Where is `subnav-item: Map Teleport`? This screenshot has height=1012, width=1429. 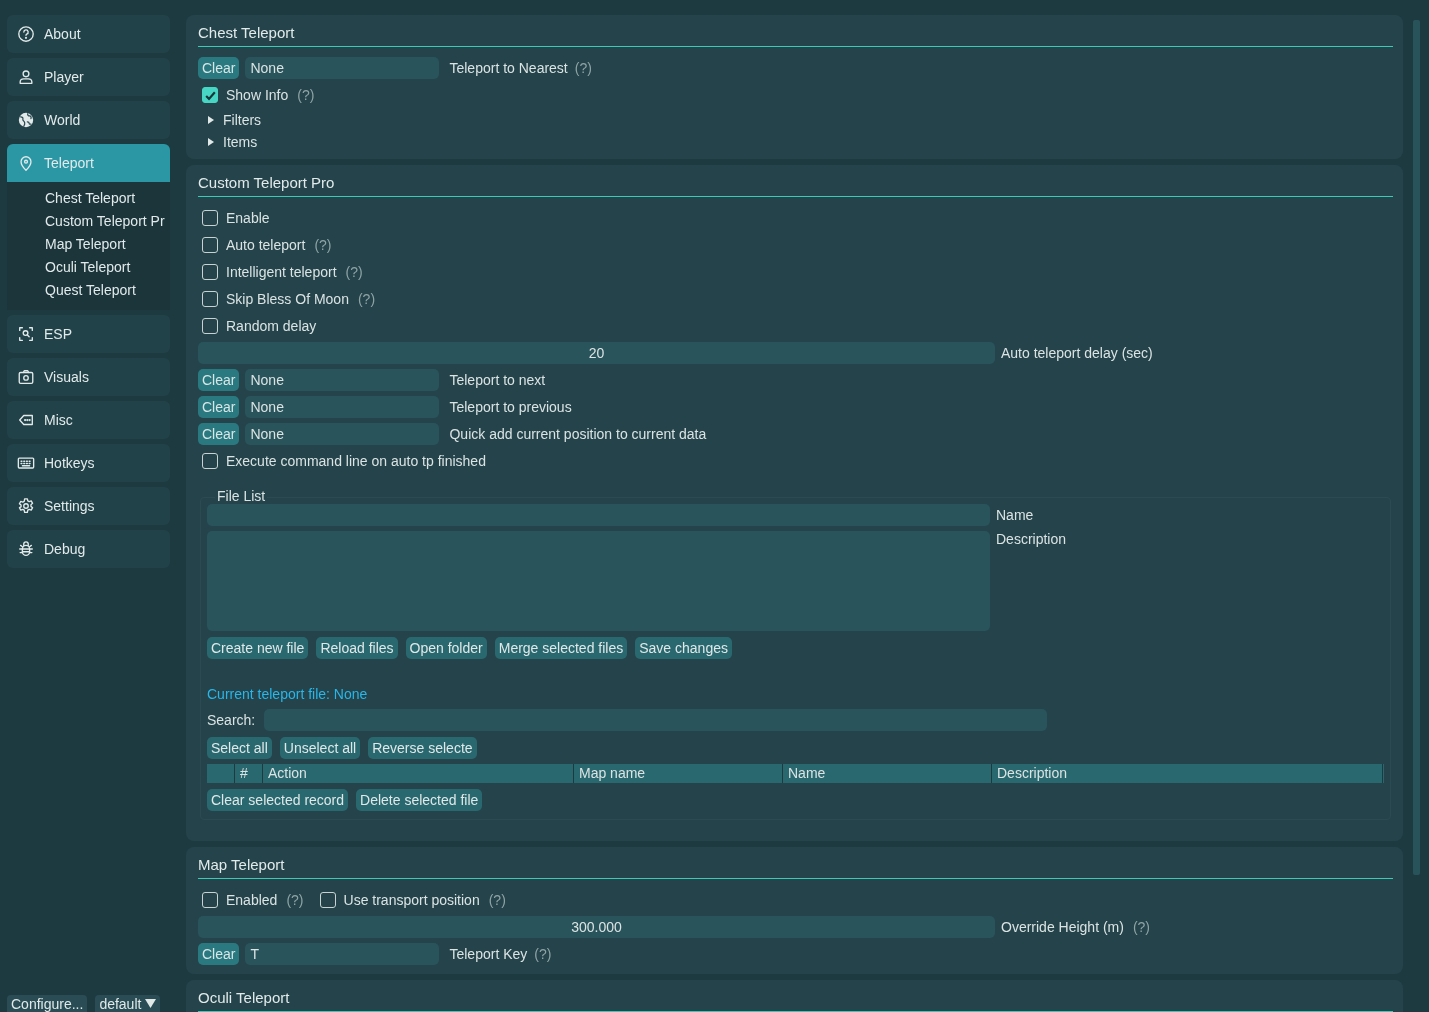
subnav-item: Map Teleport is located at coordinates (88, 244).